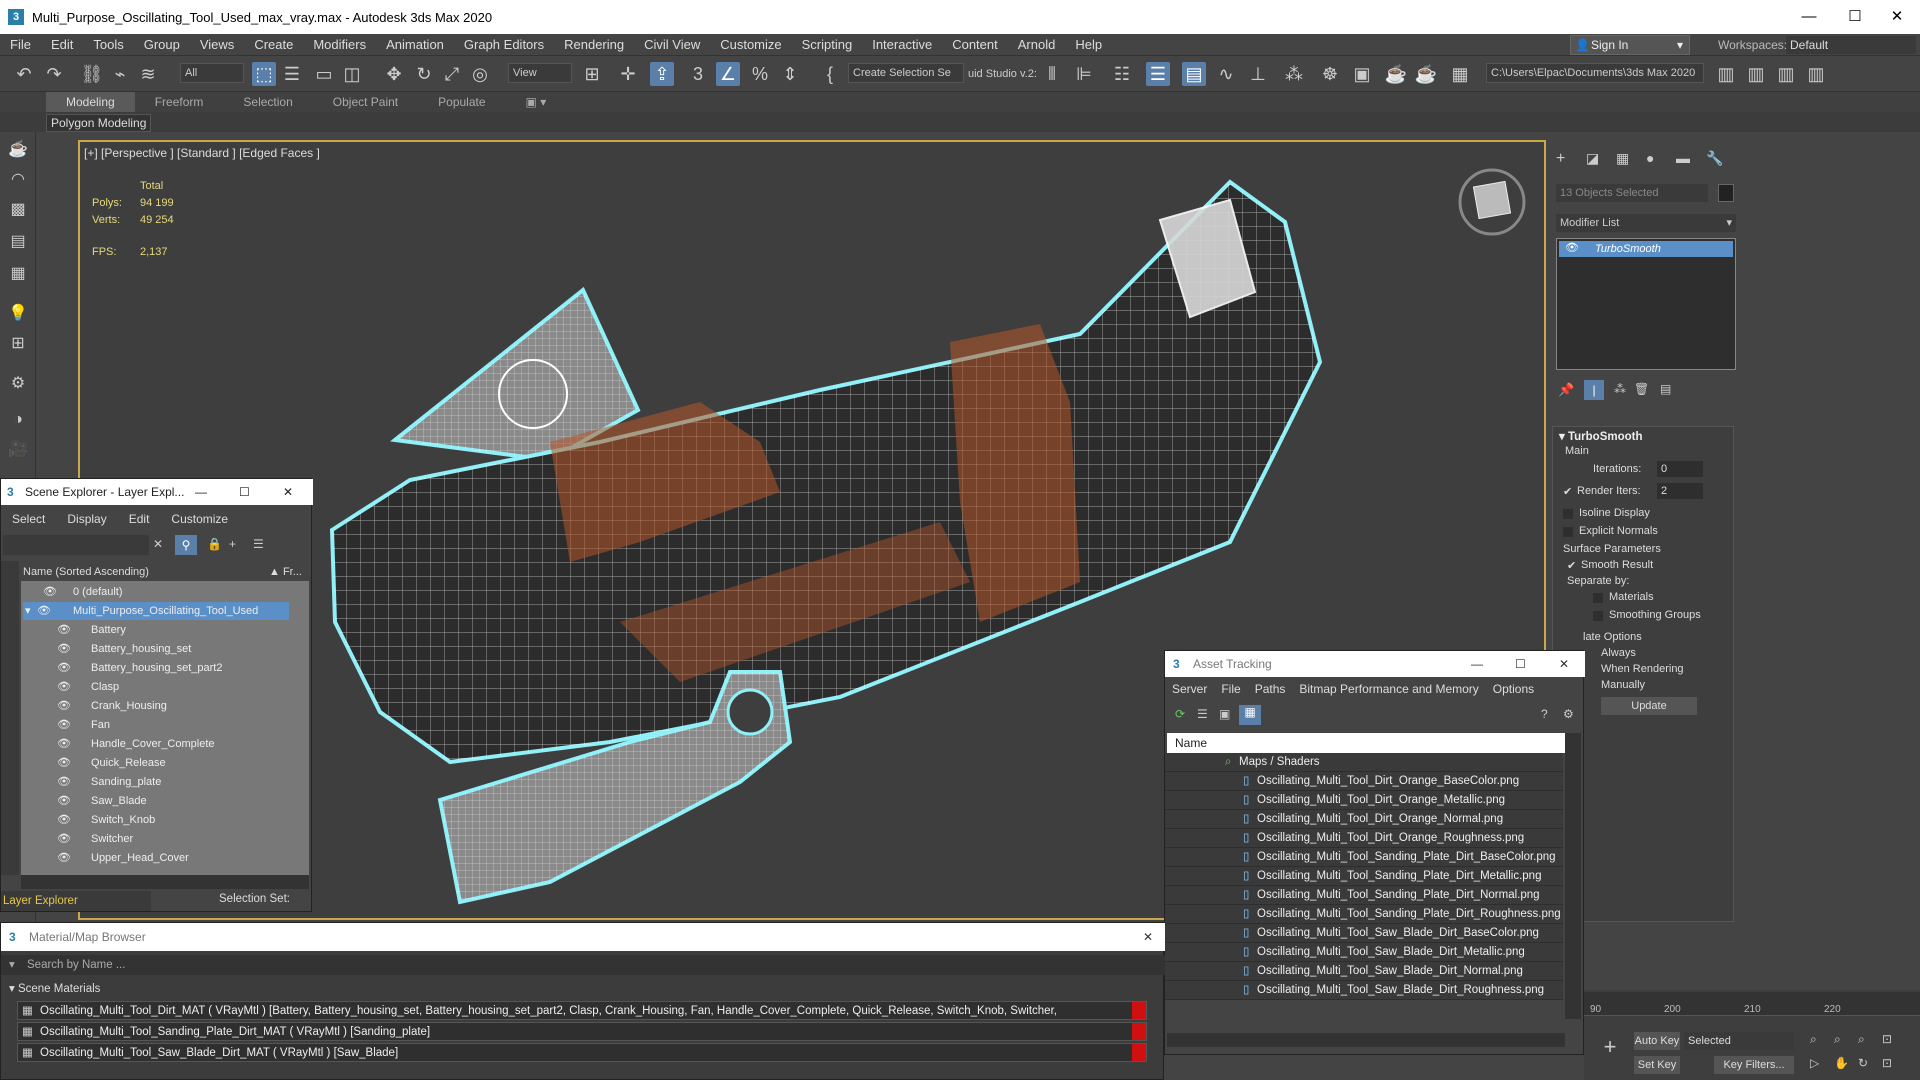  Describe the element at coordinates (628, 74) in the screenshot. I see `select-manipulate-icon: ✛` at that location.